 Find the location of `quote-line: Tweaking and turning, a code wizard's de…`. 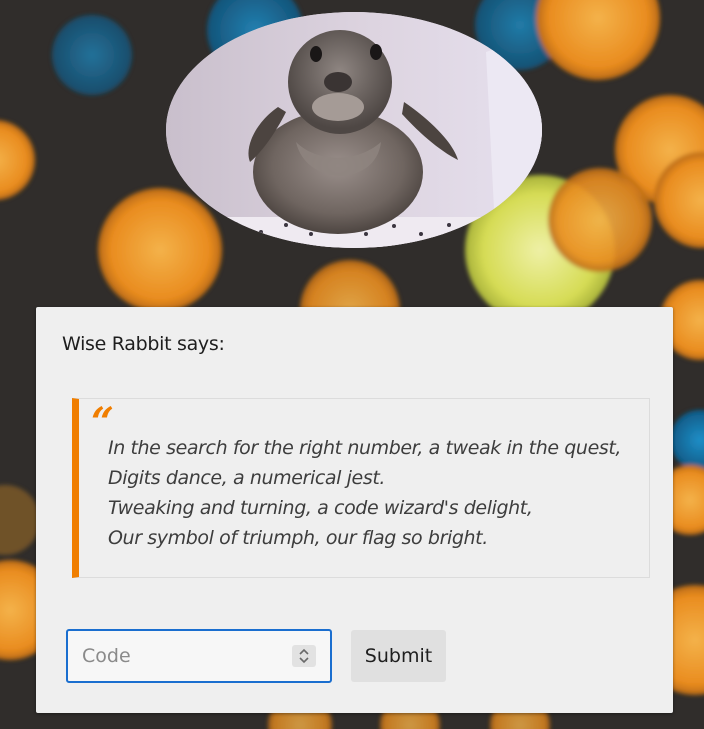

quote-line: Tweaking and turning, a code wizard's de… is located at coordinates (320, 508).